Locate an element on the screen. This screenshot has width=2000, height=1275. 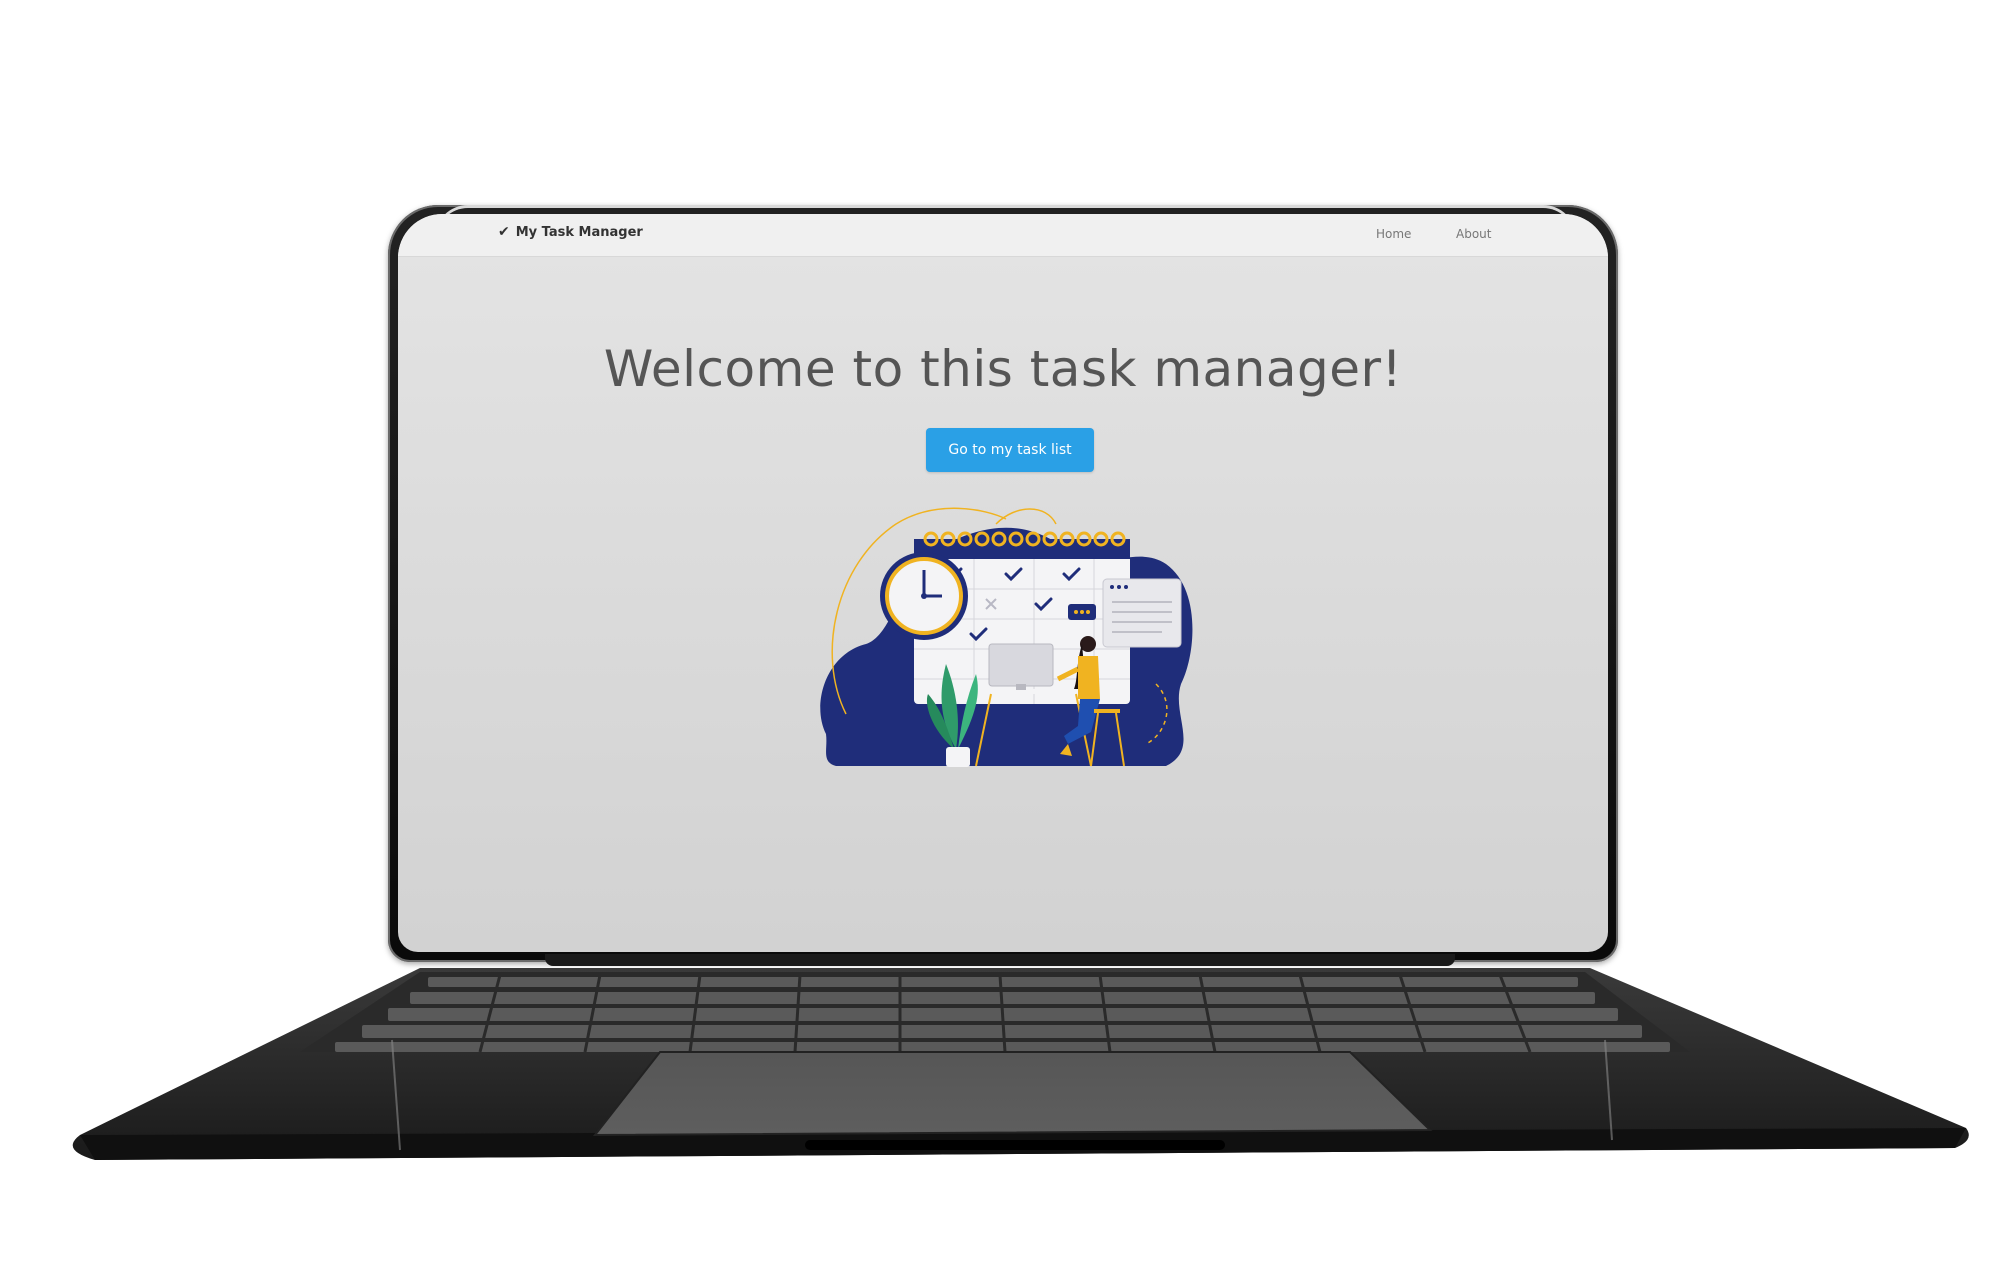
nav-link-about: About is located at coordinates (1473, 234).